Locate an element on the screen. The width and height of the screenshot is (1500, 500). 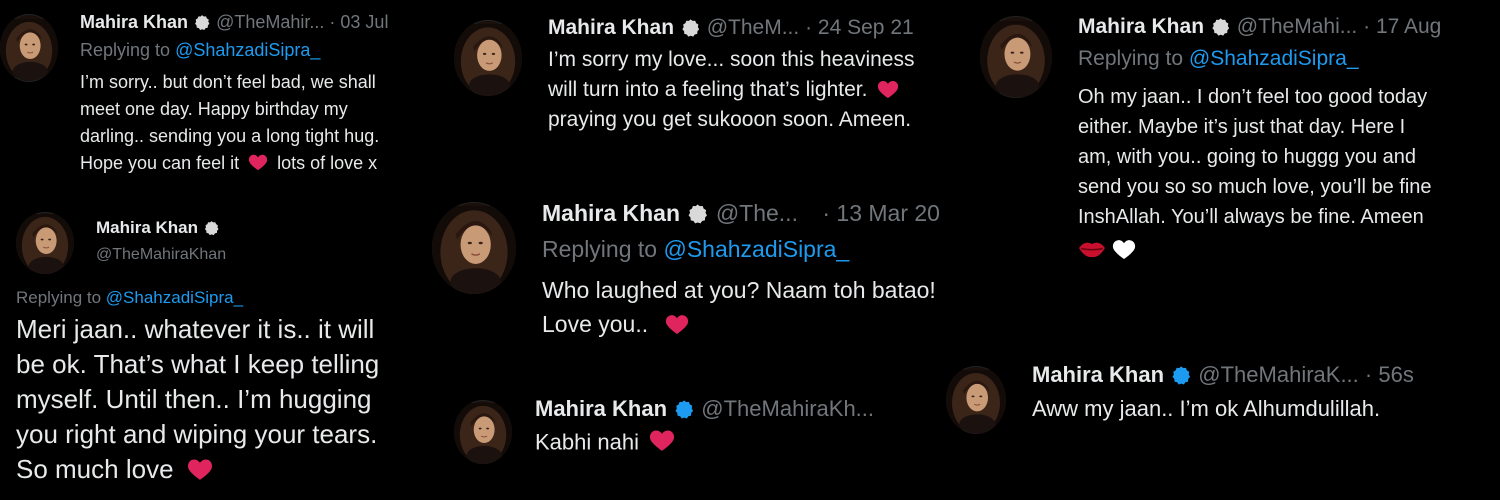
tweet-text-segment: lots of love x is located at coordinates (327, 163).